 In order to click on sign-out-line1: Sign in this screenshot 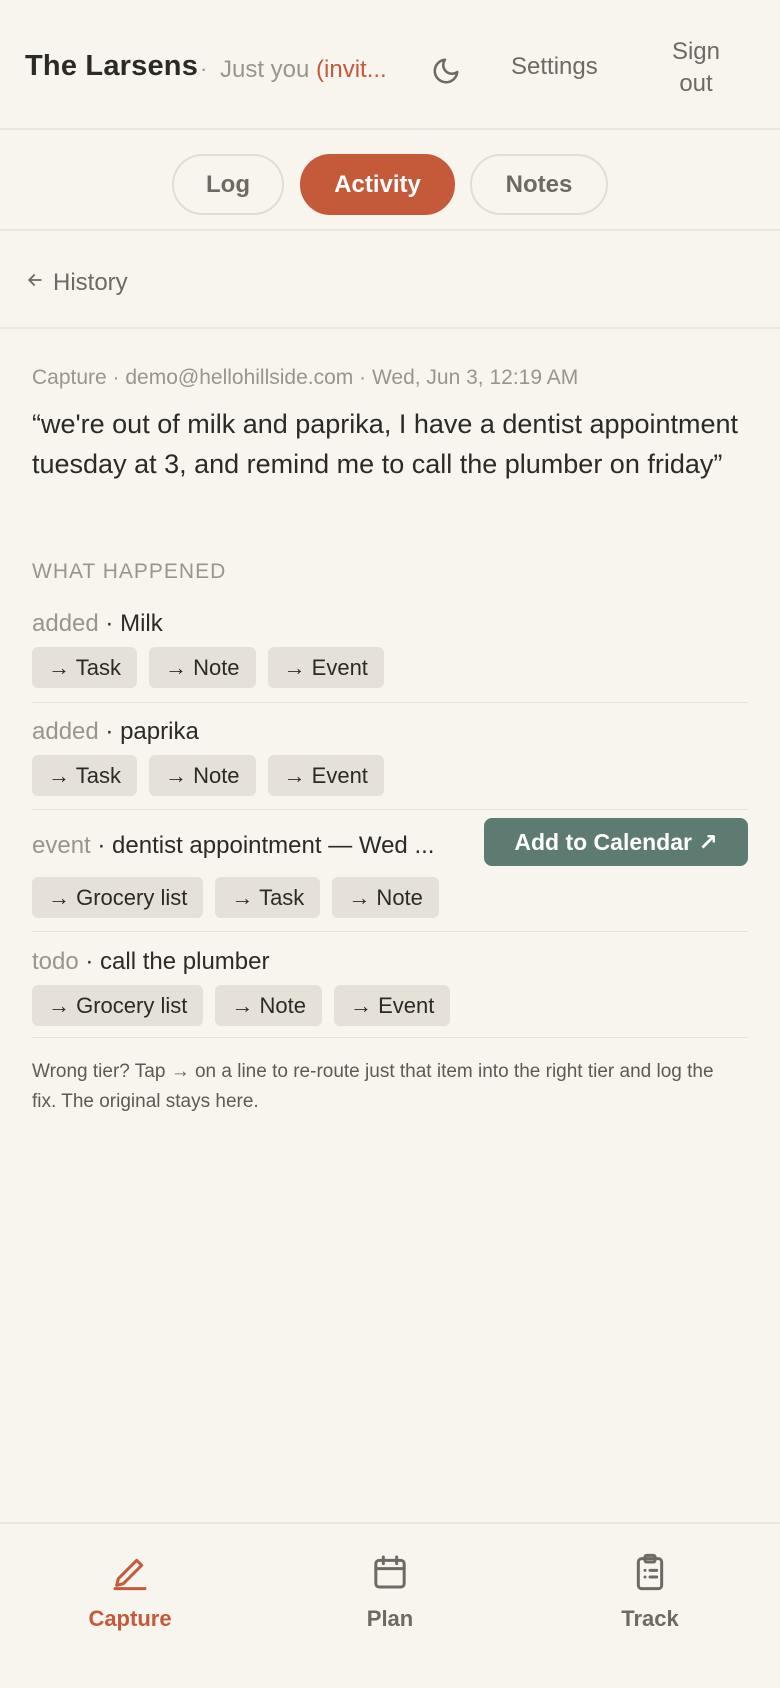, I will do `click(696, 51)`.